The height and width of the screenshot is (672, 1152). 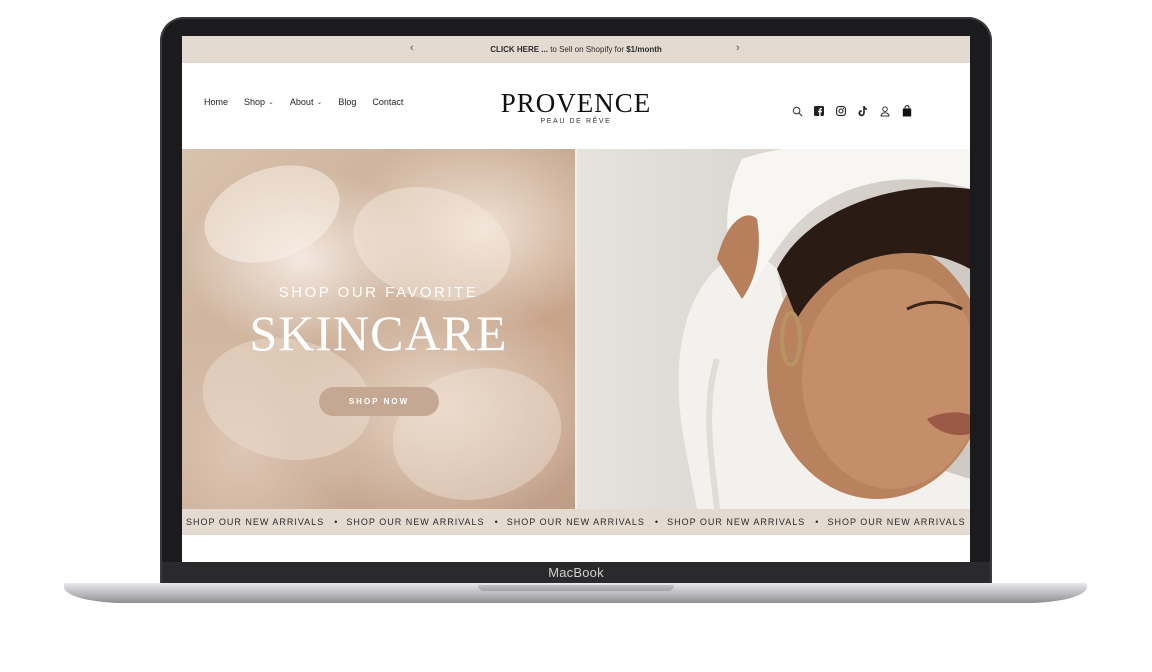 I want to click on instagram-icon, so click(x=841, y=111).